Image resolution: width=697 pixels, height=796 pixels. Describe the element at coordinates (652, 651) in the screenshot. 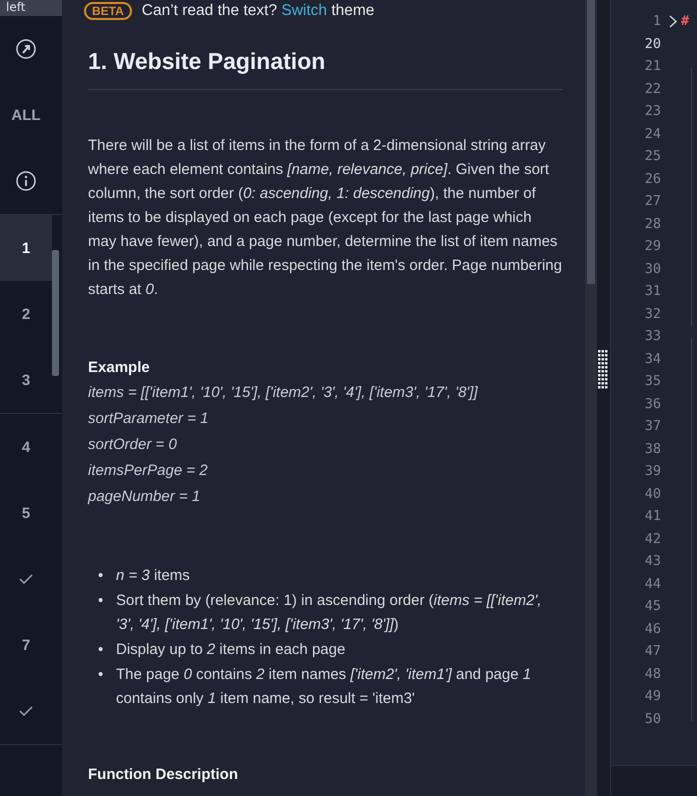

I see `line-number: 47` at that location.